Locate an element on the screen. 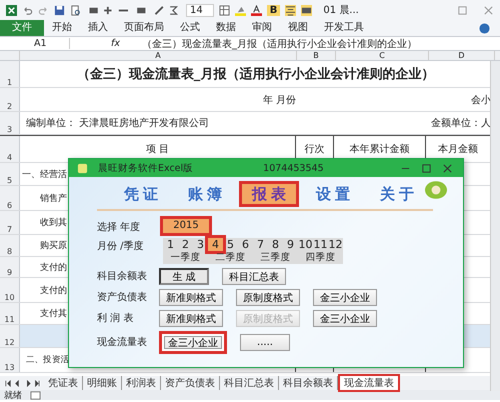 The height and width of the screenshot is (402, 500). font-color-icon is located at coordinates (256, 10).